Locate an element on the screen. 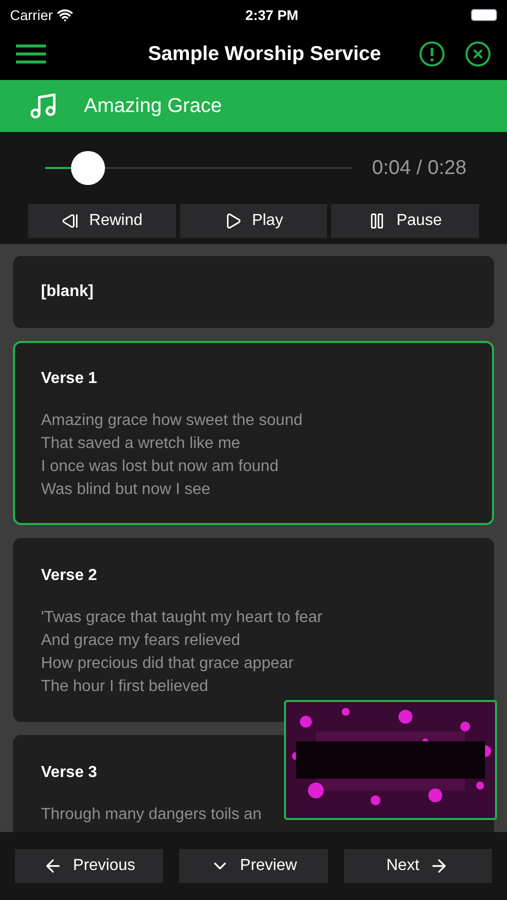 This screenshot has height=900, width=507. song-title: Amazing Grace is located at coordinates (153, 106).